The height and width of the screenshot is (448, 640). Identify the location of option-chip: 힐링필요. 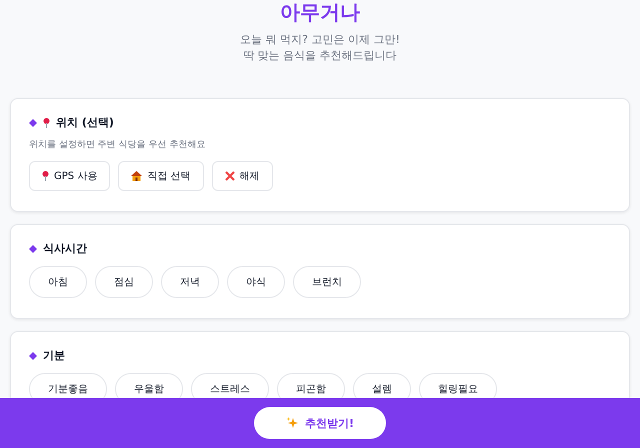
(458, 385).